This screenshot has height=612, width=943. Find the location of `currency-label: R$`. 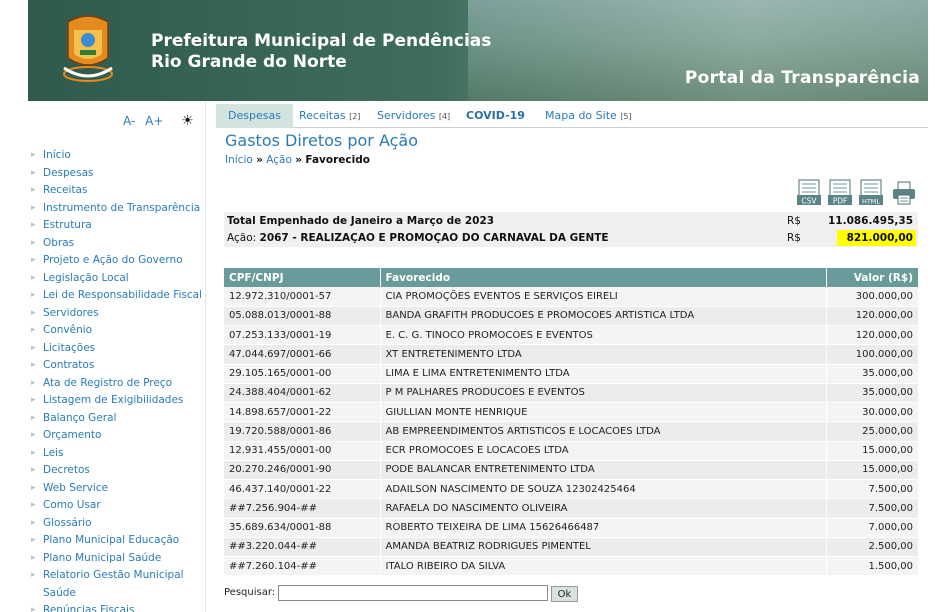

currency-label: R$ is located at coordinates (794, 238).